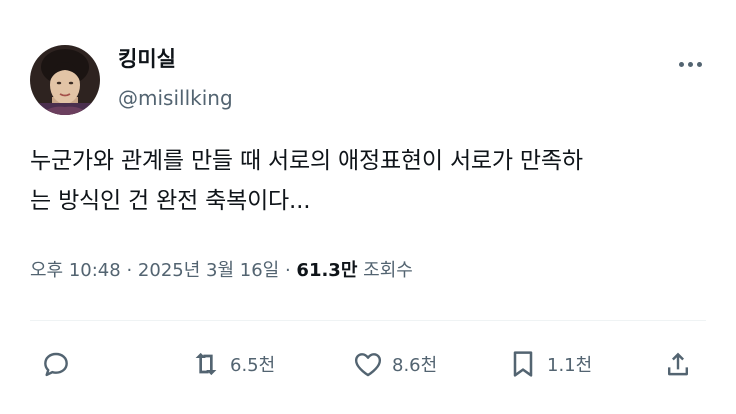 The height and width of the screenshot is (414, 736). I want to click on reply-icon, so click(56, 364).